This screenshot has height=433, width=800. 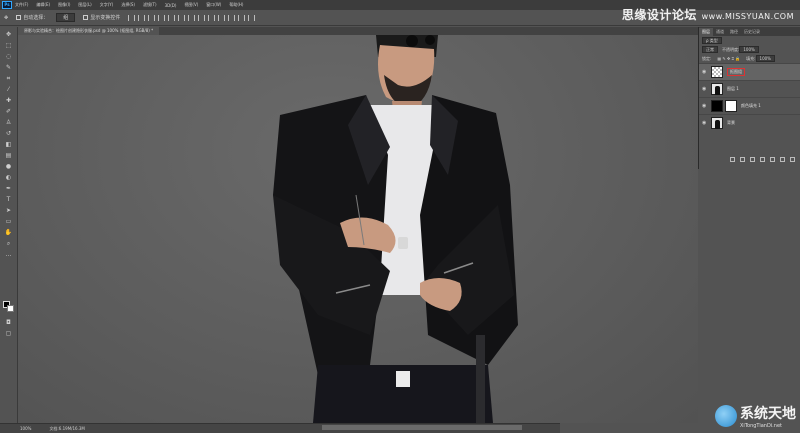 What do you see at coordinates (728, 58) in the screenshot?
I see `lock-icons: ▦ ✎ ✥ ⌗ 🔒` at bounding box center [728, 58].